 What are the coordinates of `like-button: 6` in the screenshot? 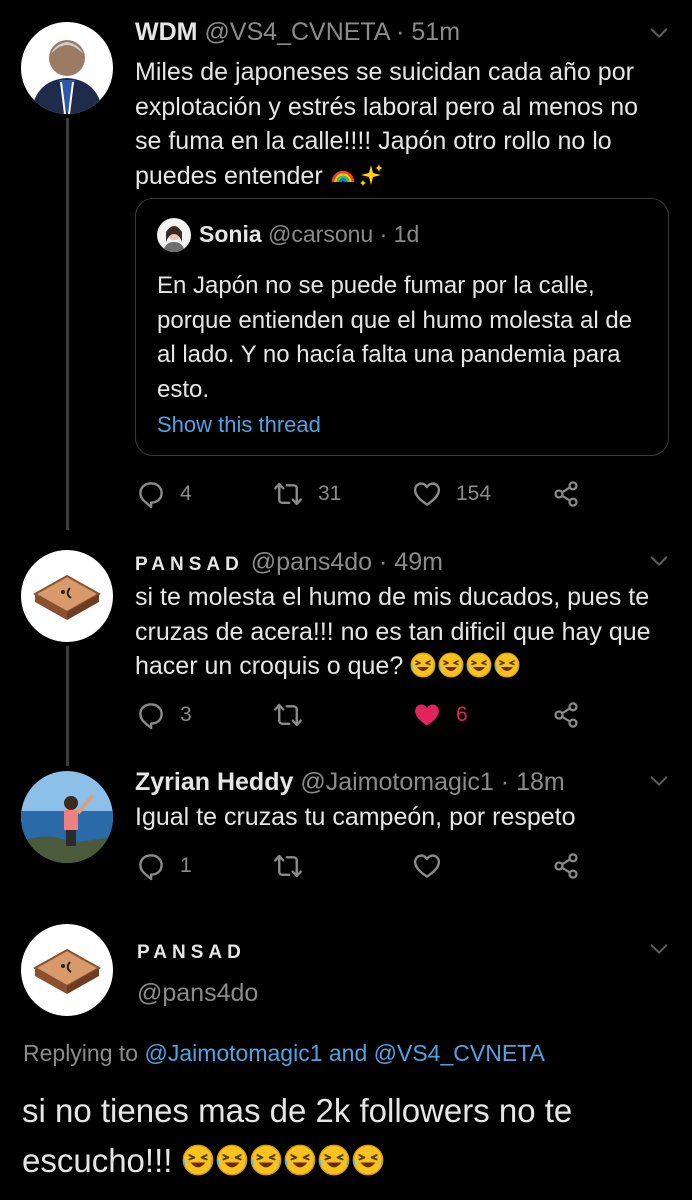 It's located at (440, 715).